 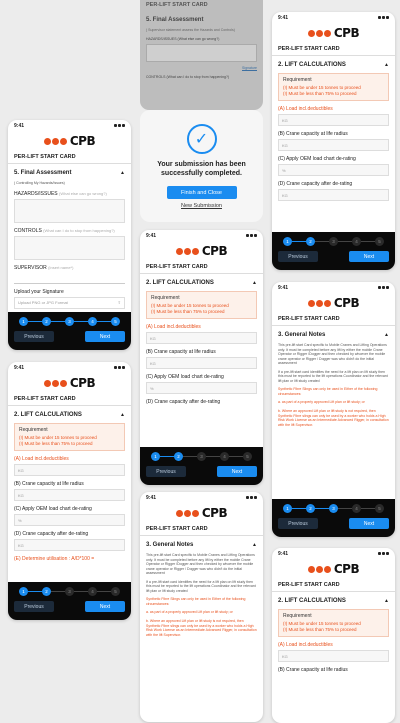 What do you see at coordinates (119, 303) in the screenshot?
I see `upload-icon: ⇪` at bounding box center [119, 303].